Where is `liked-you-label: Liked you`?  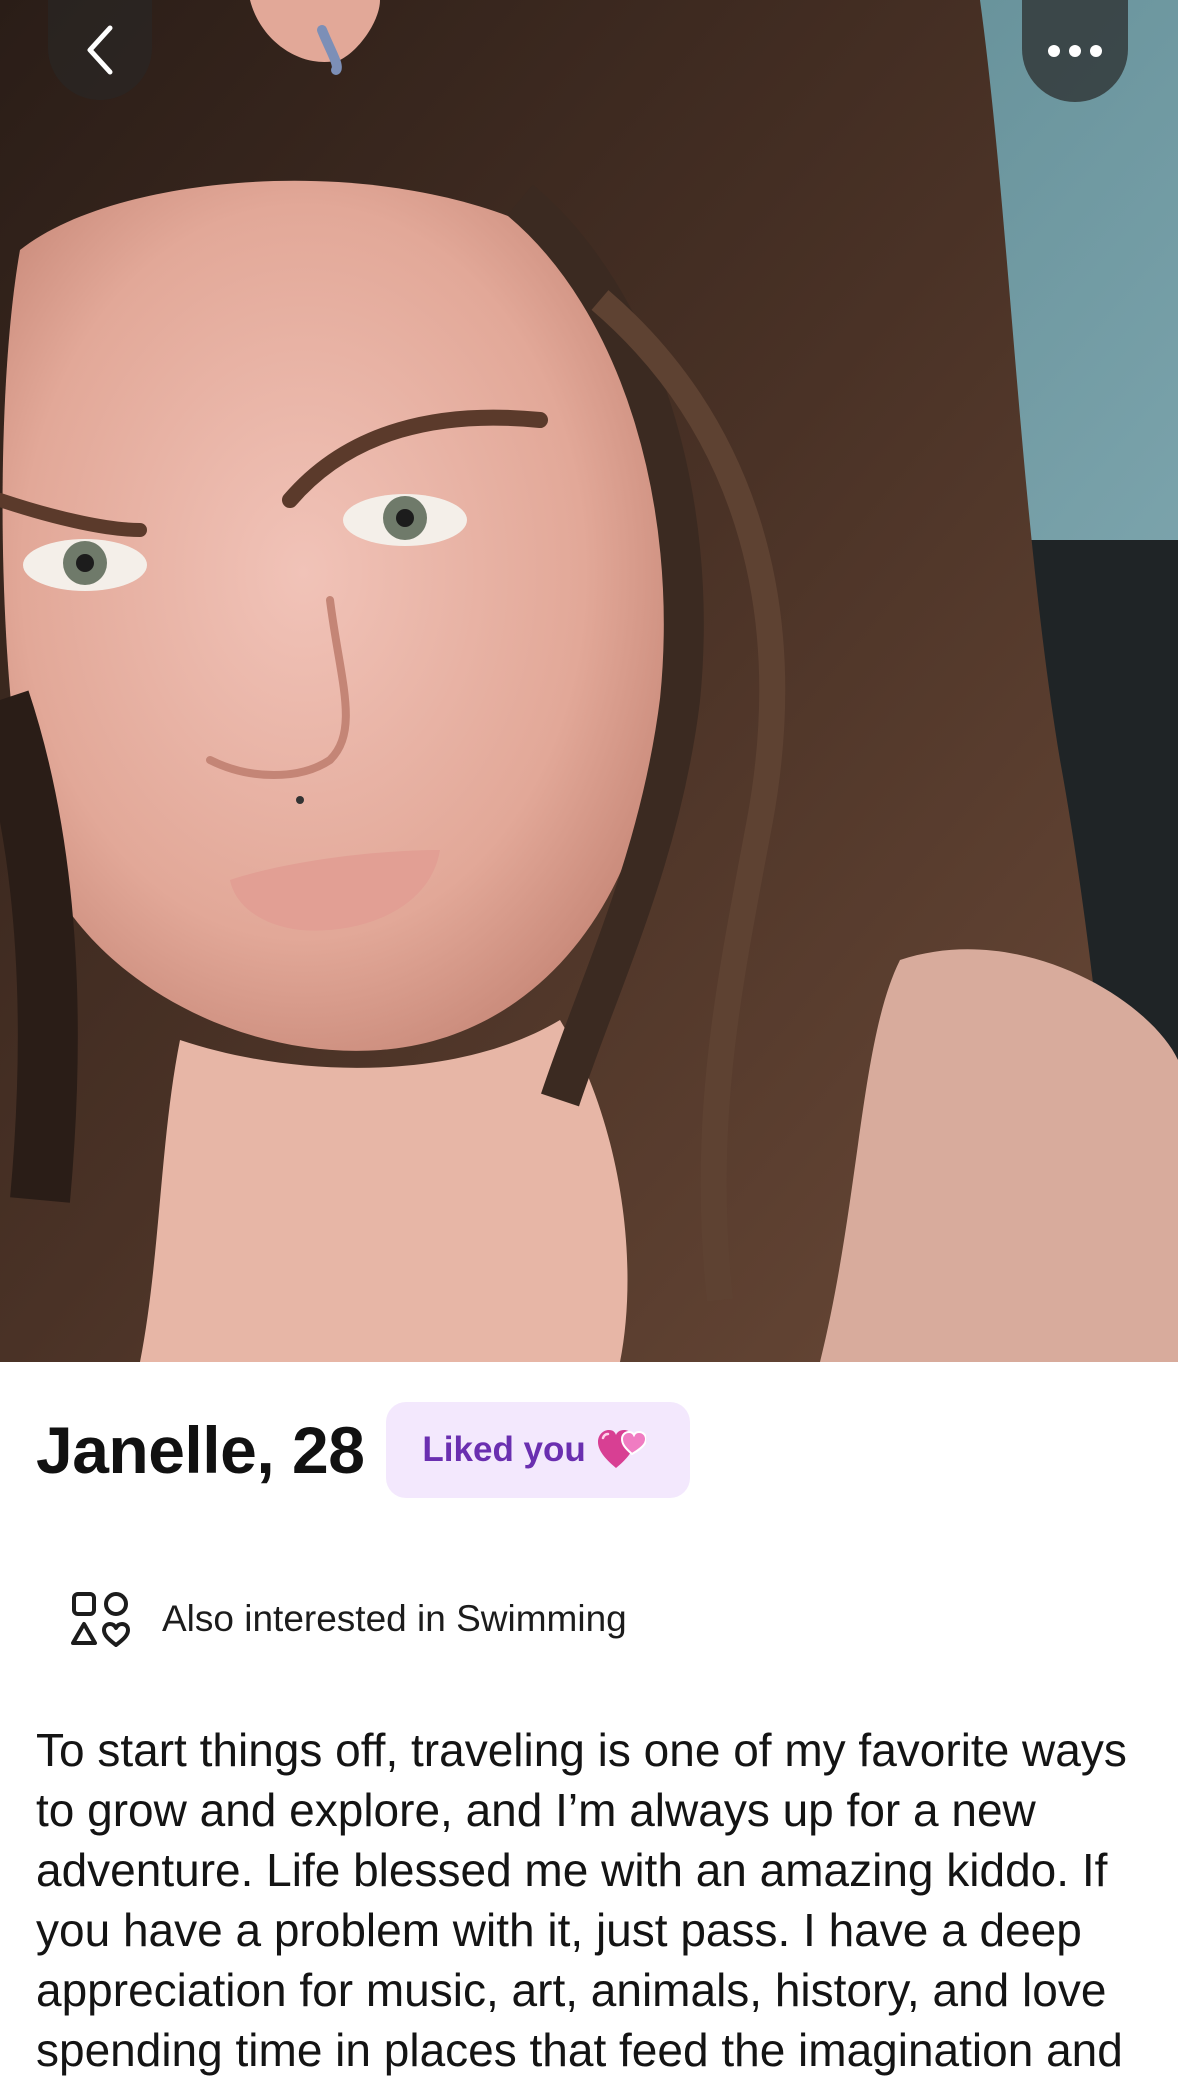 liked-you-label: Liked you is located at coordinates (504, 1449).